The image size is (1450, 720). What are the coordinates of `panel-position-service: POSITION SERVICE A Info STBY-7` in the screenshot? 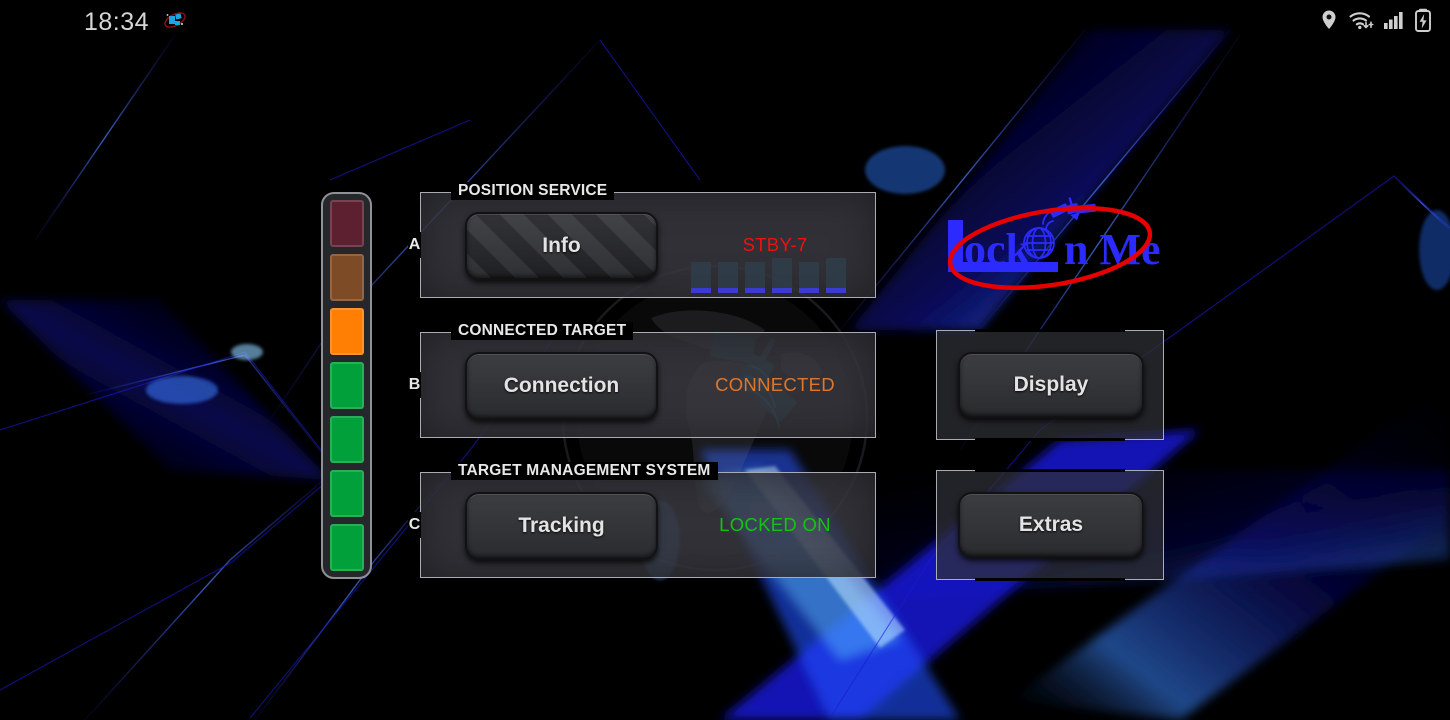 It's located at (642, 240).